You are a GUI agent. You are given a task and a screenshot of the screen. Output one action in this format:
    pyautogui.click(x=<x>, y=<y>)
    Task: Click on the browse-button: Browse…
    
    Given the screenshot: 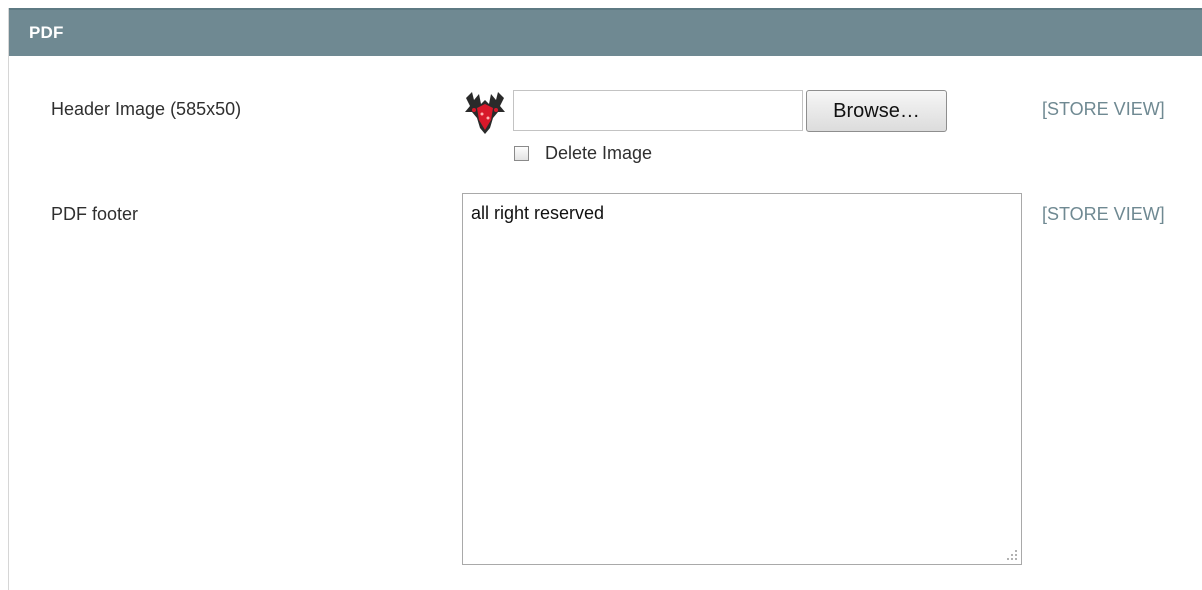 What is the action you would take?
    pyautogui.click(x=876, y=111)
    